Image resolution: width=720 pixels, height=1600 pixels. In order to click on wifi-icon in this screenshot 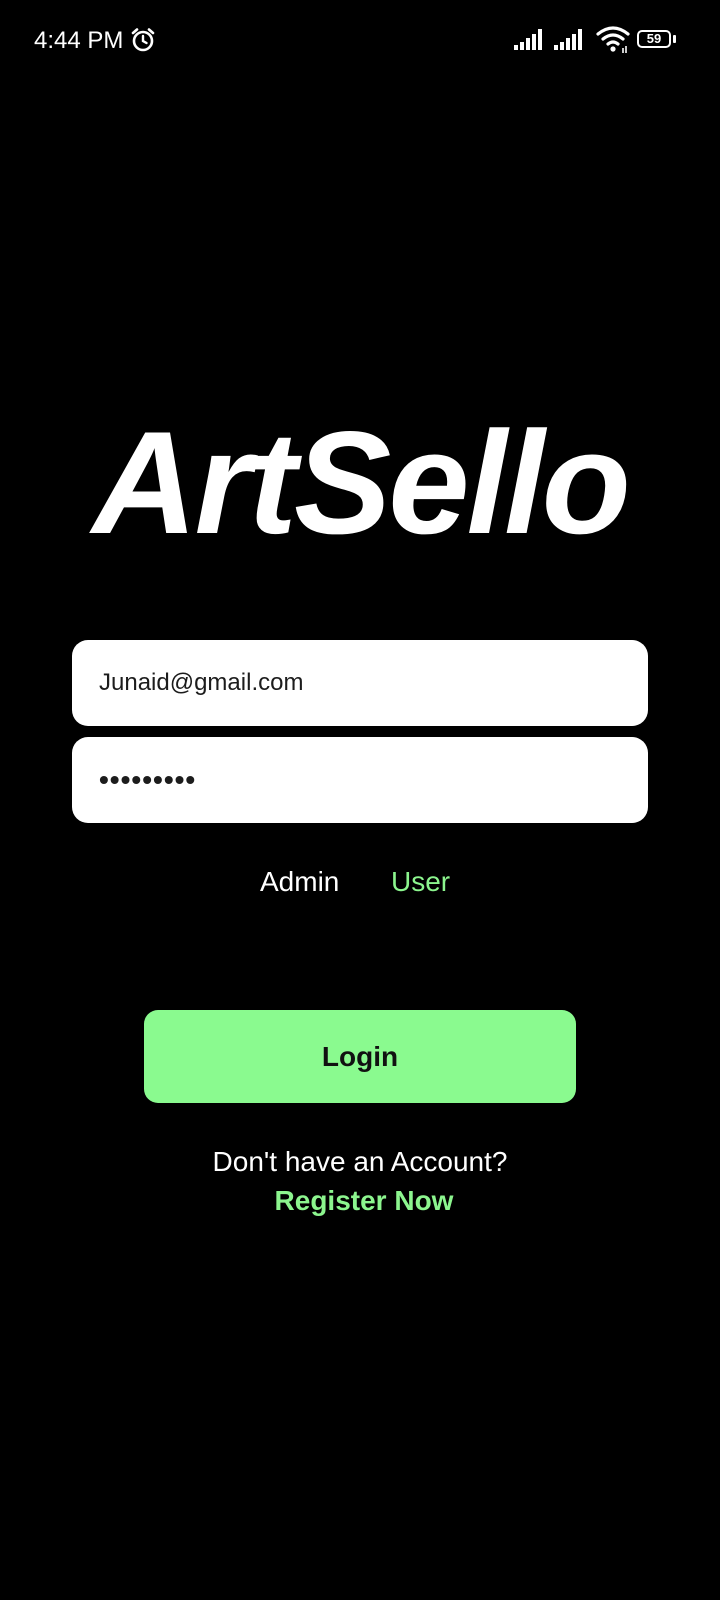, I will do `click(613, 39)`.